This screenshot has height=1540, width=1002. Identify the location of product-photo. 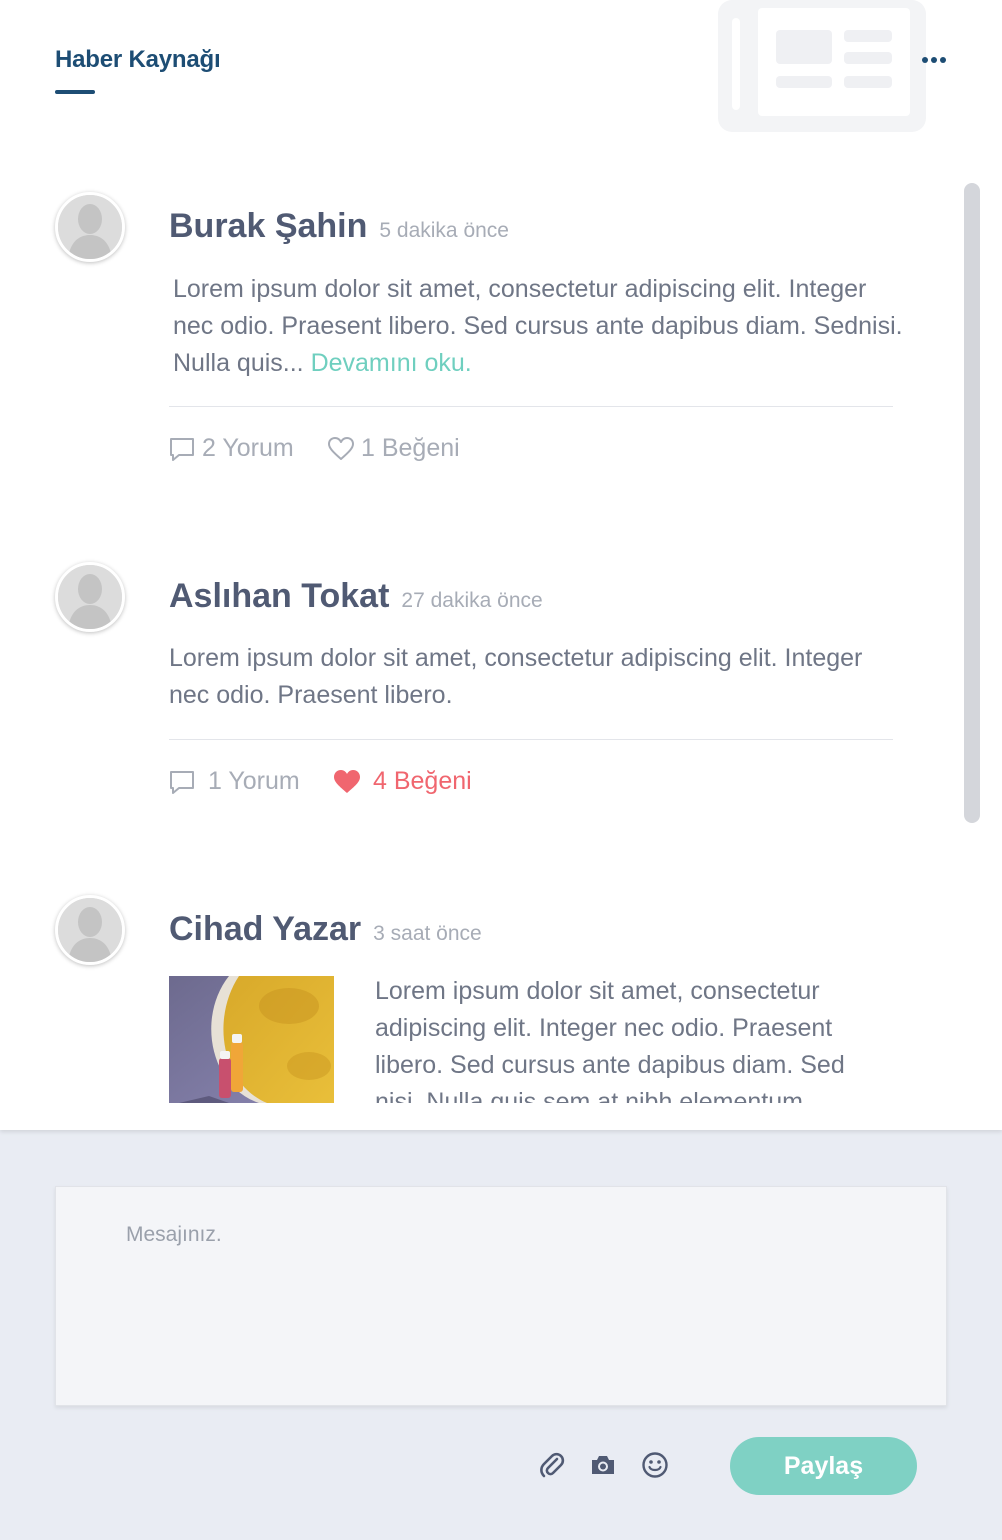
(251, 1039).